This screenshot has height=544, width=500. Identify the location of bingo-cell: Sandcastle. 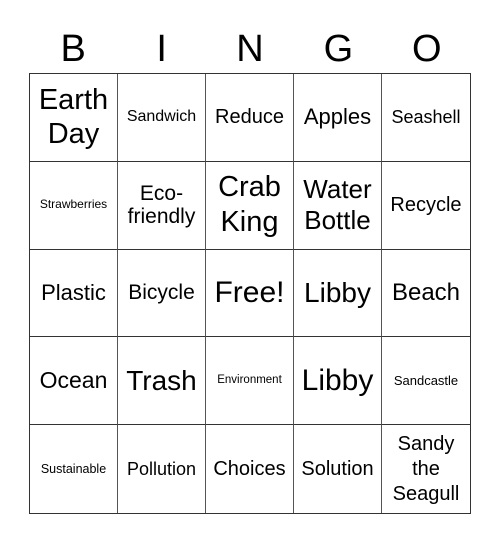
(426, 381).